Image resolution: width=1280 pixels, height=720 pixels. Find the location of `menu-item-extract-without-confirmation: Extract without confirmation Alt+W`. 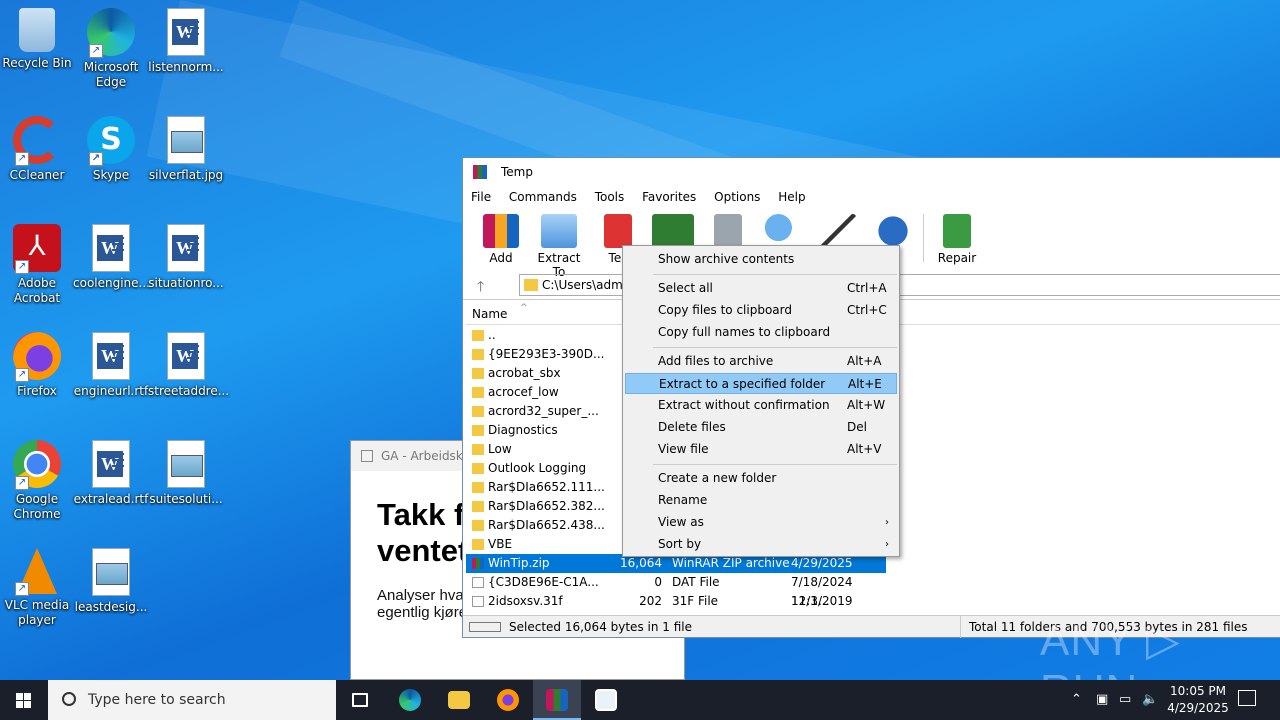

menu-item-extract-without-confirmation: Extract without confirmation Alt+W is located at coordinates (761, 405).